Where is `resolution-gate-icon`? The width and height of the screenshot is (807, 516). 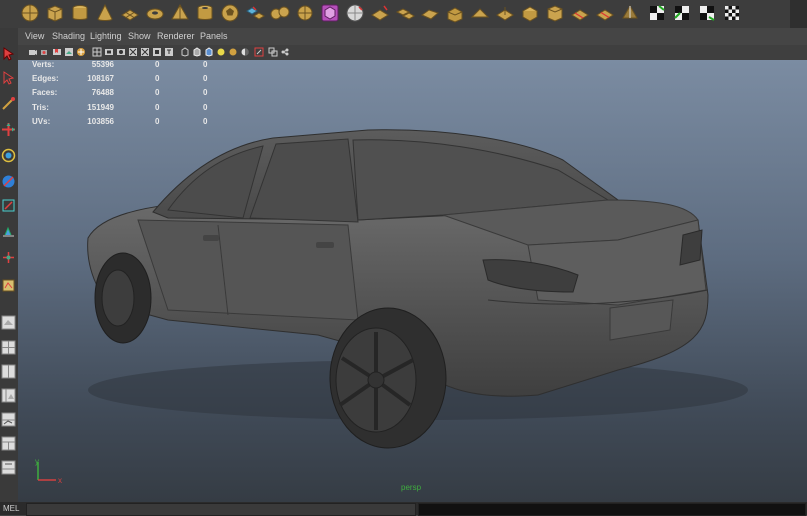
resolution-gate-icon is located at coordinates (121, 52).